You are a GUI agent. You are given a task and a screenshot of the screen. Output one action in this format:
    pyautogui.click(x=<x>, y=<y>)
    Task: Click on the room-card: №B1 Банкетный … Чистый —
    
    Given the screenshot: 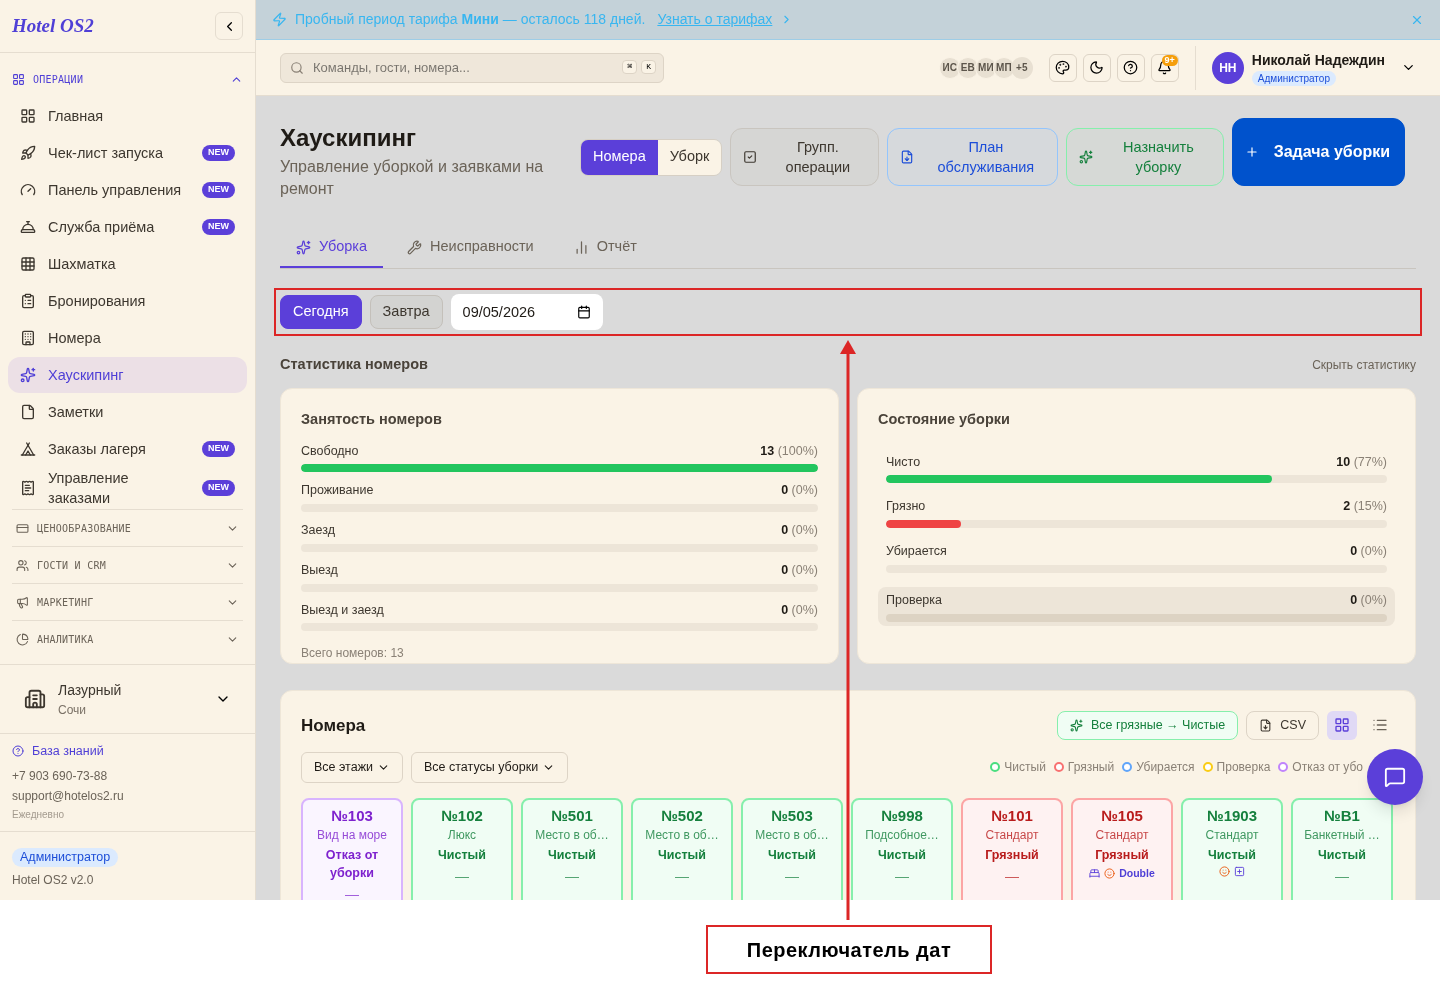 What is the action you would take?
    pyautogui.click(x=1342, y=848)
    